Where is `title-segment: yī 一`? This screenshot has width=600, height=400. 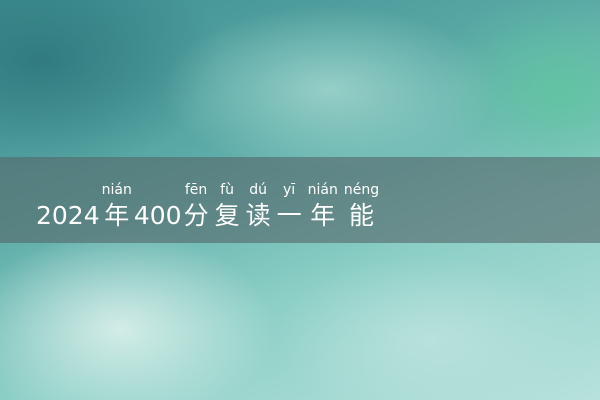 title-segment: yī 一 is located at coordinates (289, 207).